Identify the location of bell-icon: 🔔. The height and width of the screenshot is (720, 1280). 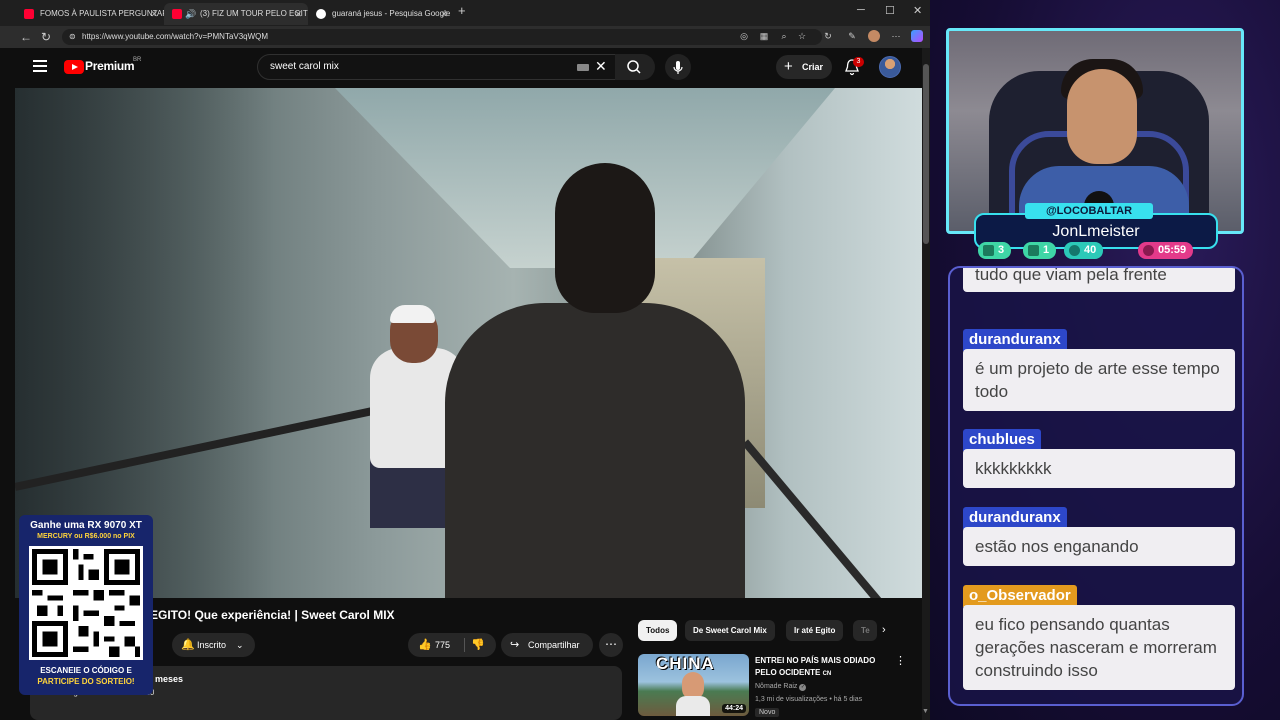
(188, 645).